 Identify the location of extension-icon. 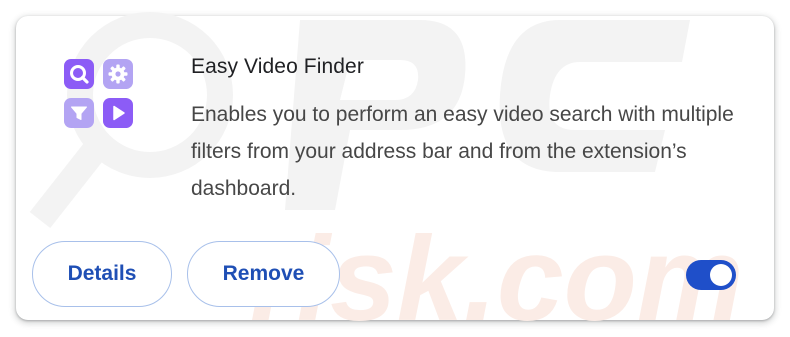
(99, 94).